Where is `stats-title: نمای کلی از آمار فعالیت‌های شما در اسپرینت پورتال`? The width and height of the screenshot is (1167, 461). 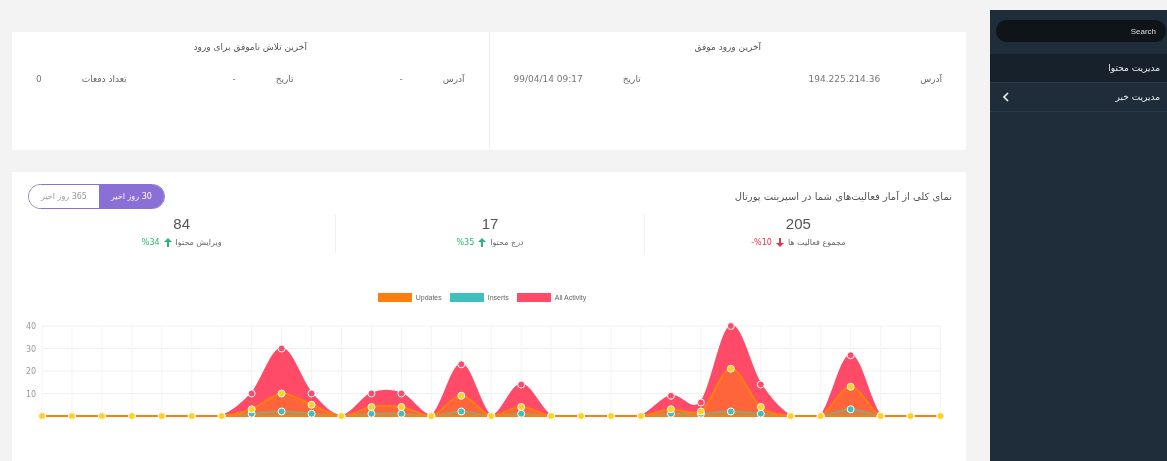
stats-title: نمای کلی از آمار فعالیت‌های شما در اسپرینت پورتال is located at coordinates (843, 196).